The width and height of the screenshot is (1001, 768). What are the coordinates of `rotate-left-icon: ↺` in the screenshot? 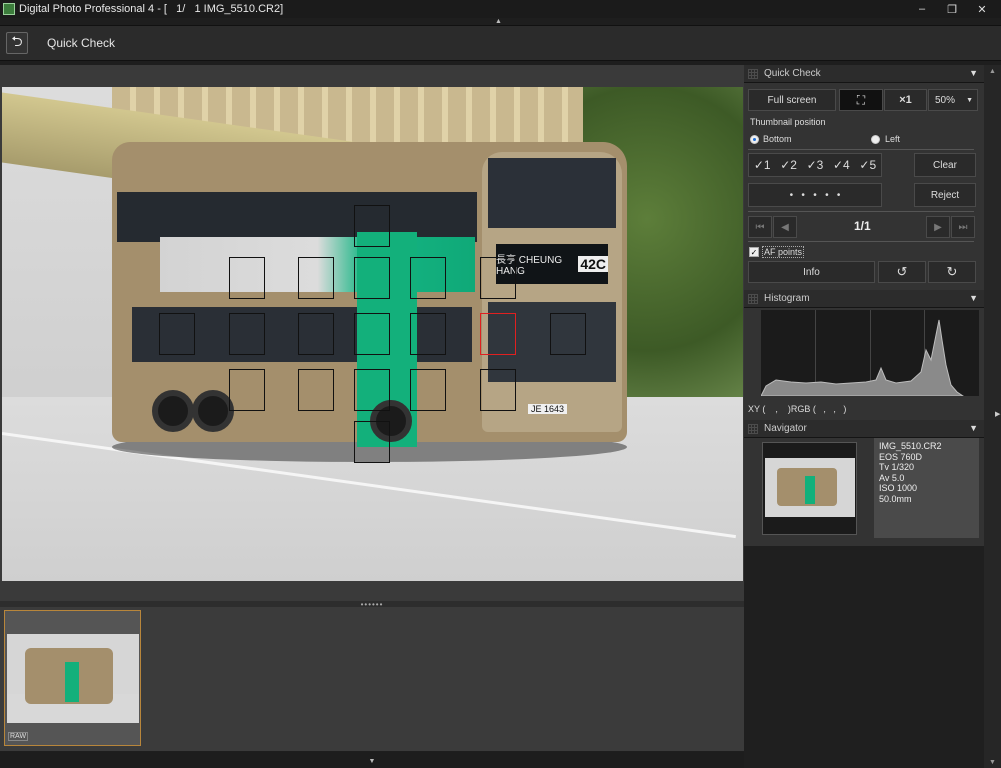 It's located at (902, 271).